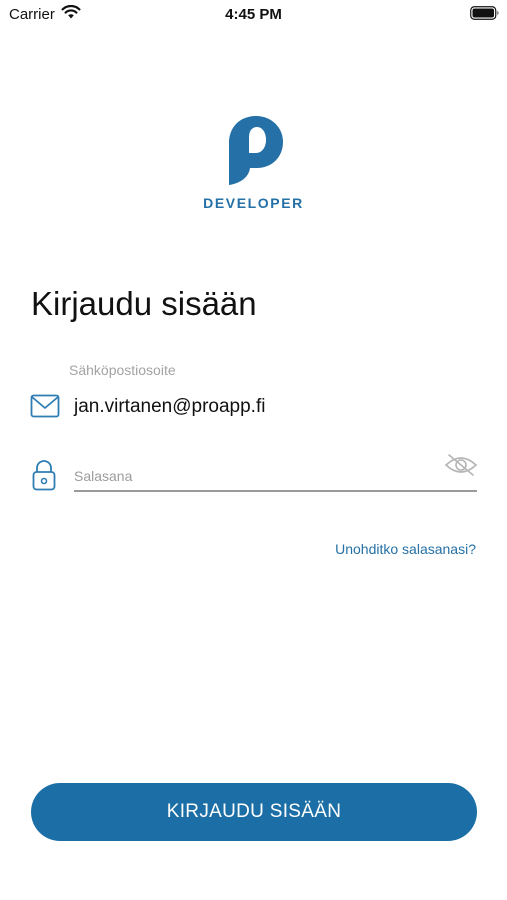 The width and height of the screenshot is (507, 900). I want to click on login-button: KIRJAUDU SISÄÄN, so click(254, 812).